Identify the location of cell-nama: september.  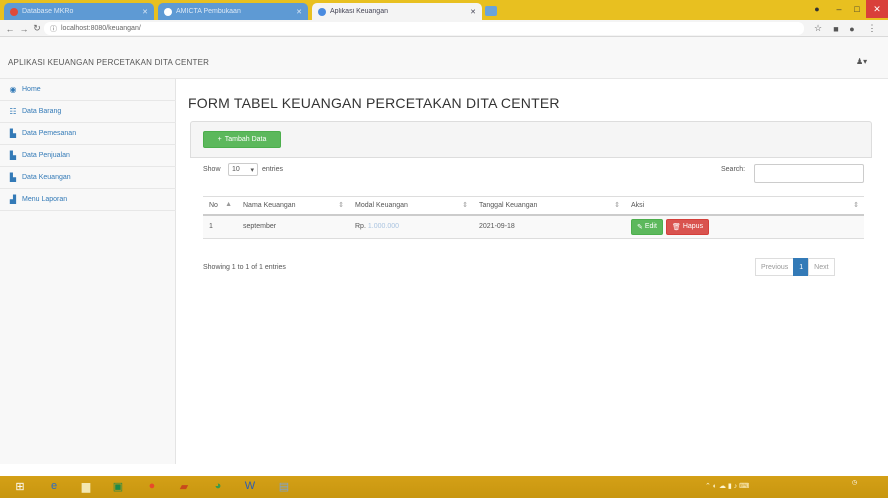
(293, 226).